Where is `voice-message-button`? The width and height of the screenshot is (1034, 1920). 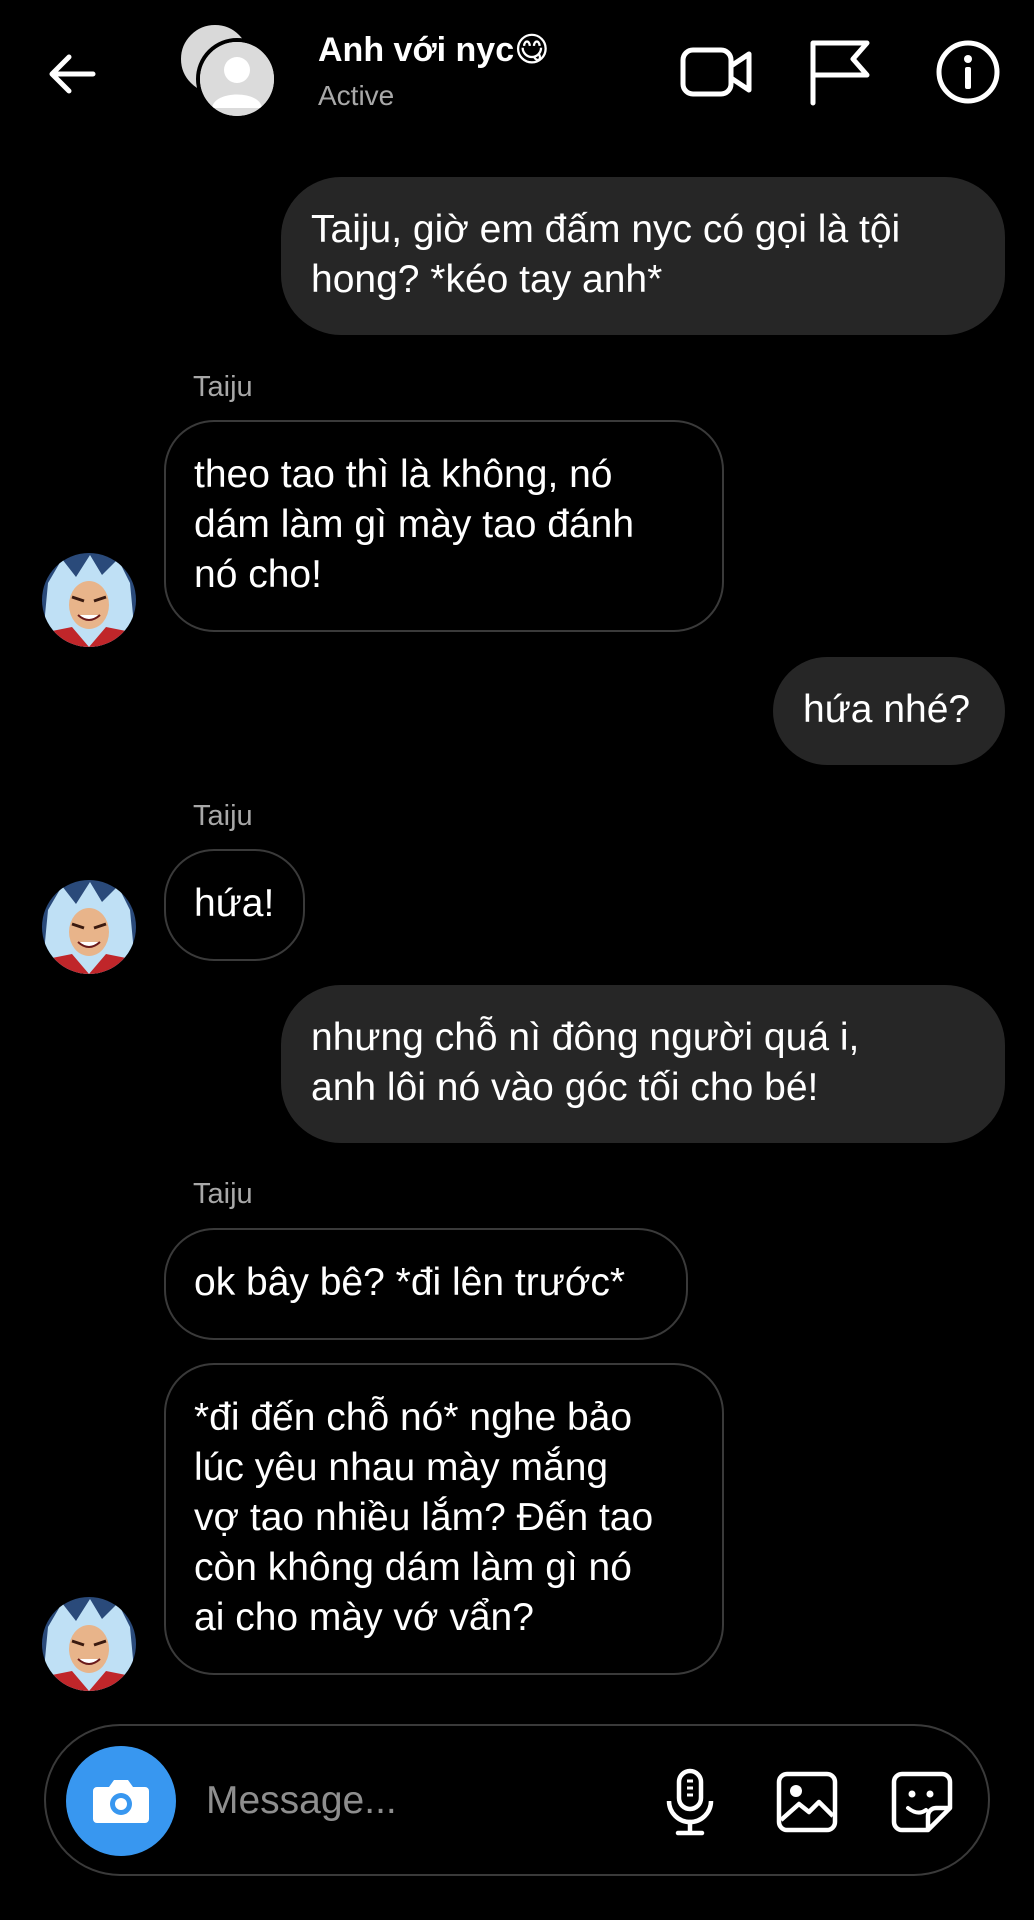
voice-message-button is located at coordinates (690, 1802).